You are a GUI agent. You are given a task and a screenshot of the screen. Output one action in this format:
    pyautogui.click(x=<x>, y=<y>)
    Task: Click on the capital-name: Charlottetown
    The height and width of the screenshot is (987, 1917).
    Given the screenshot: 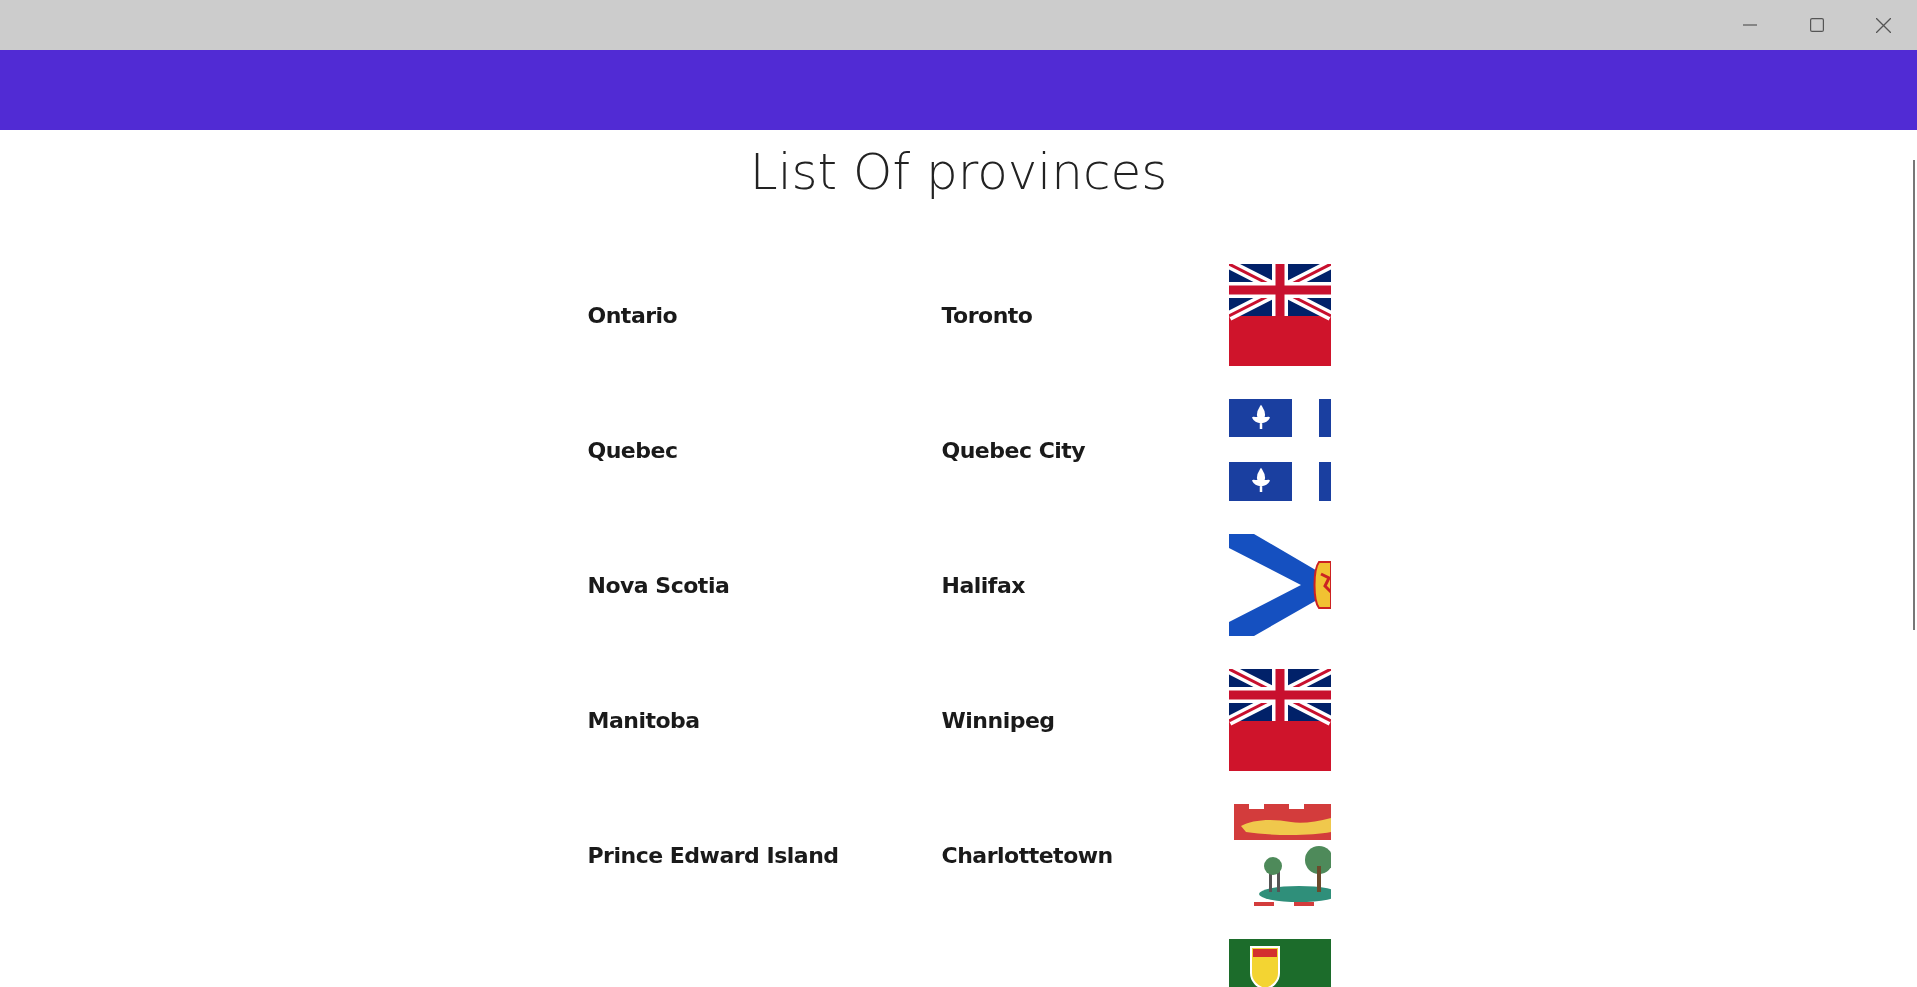 What is the action you would take?
    pyautogui.click(x=1027, y=855)
    